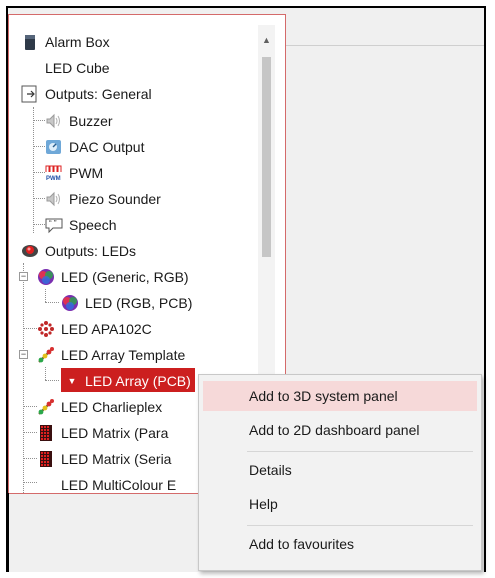 Image resolution: width=495 pixels, height=578 pixels. I want to click on tree-item-speech: “ ” Speech, so click(80, 224).